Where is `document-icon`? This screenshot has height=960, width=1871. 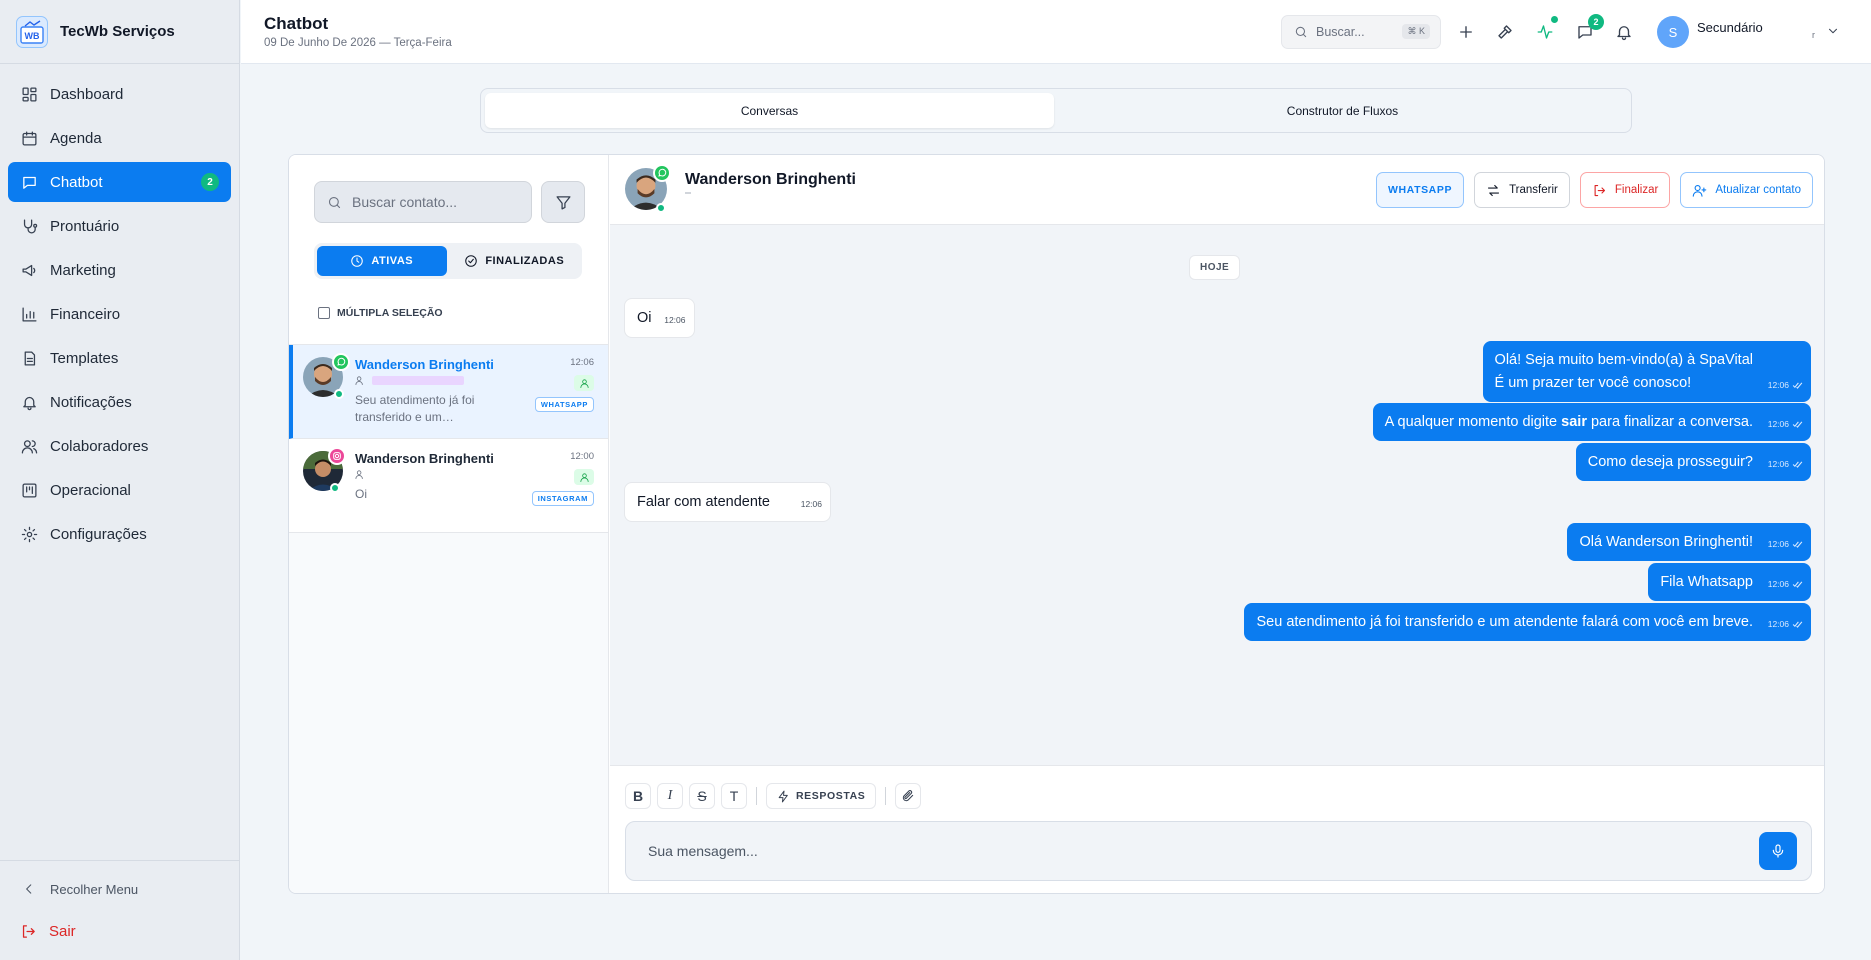
document-icon is located at coordinates (30, 358).